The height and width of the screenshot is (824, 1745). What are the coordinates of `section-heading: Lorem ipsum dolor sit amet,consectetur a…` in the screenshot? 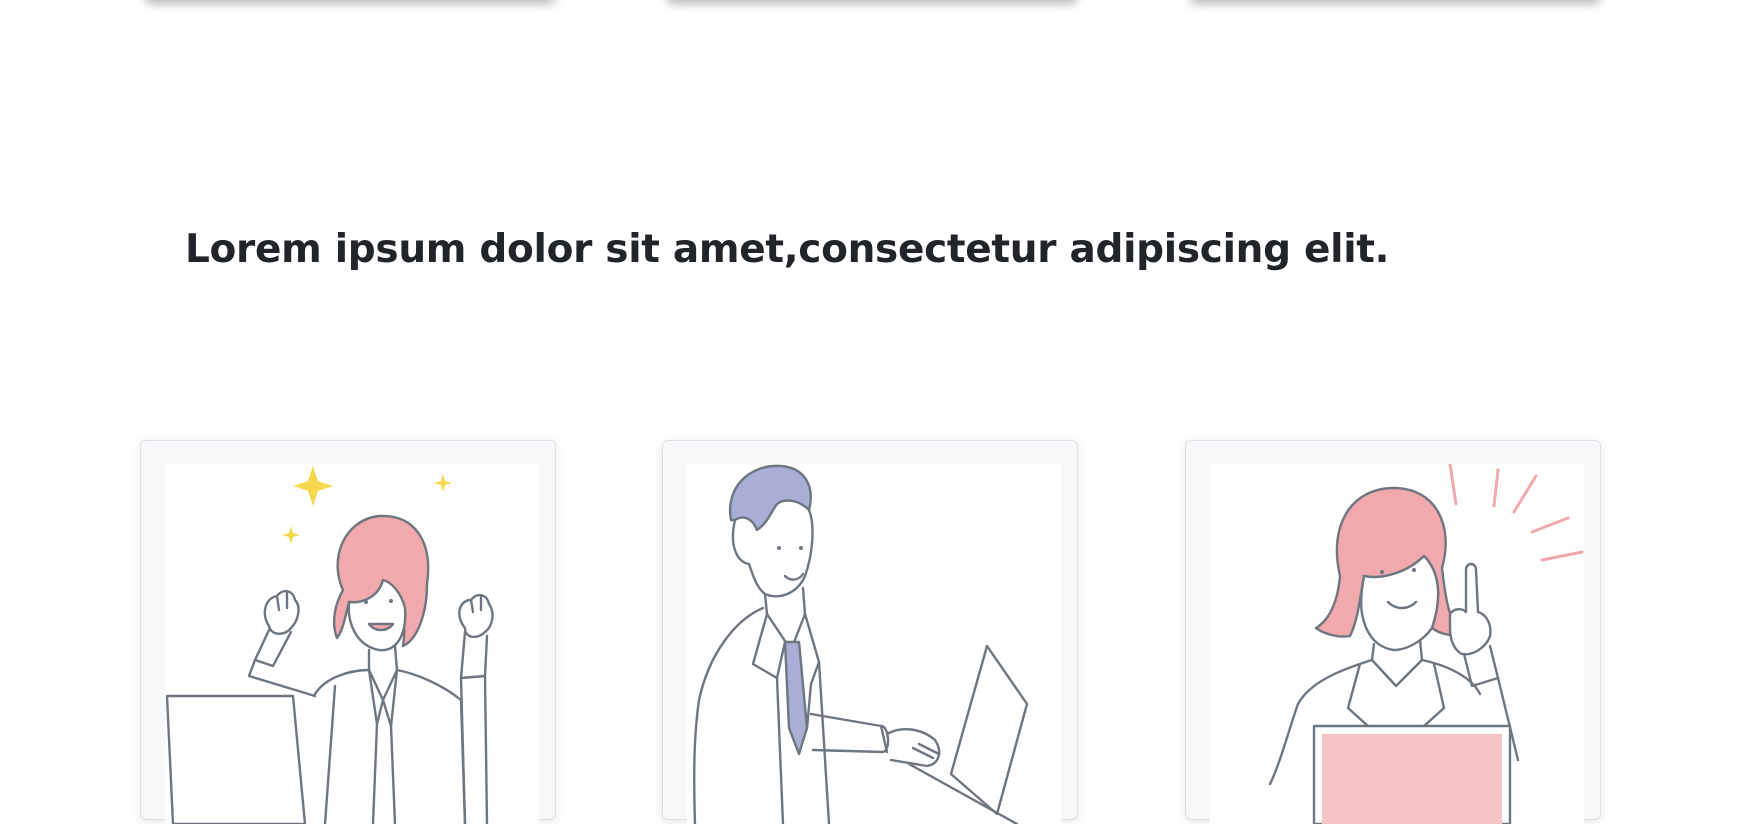 It's located at (787, 249).